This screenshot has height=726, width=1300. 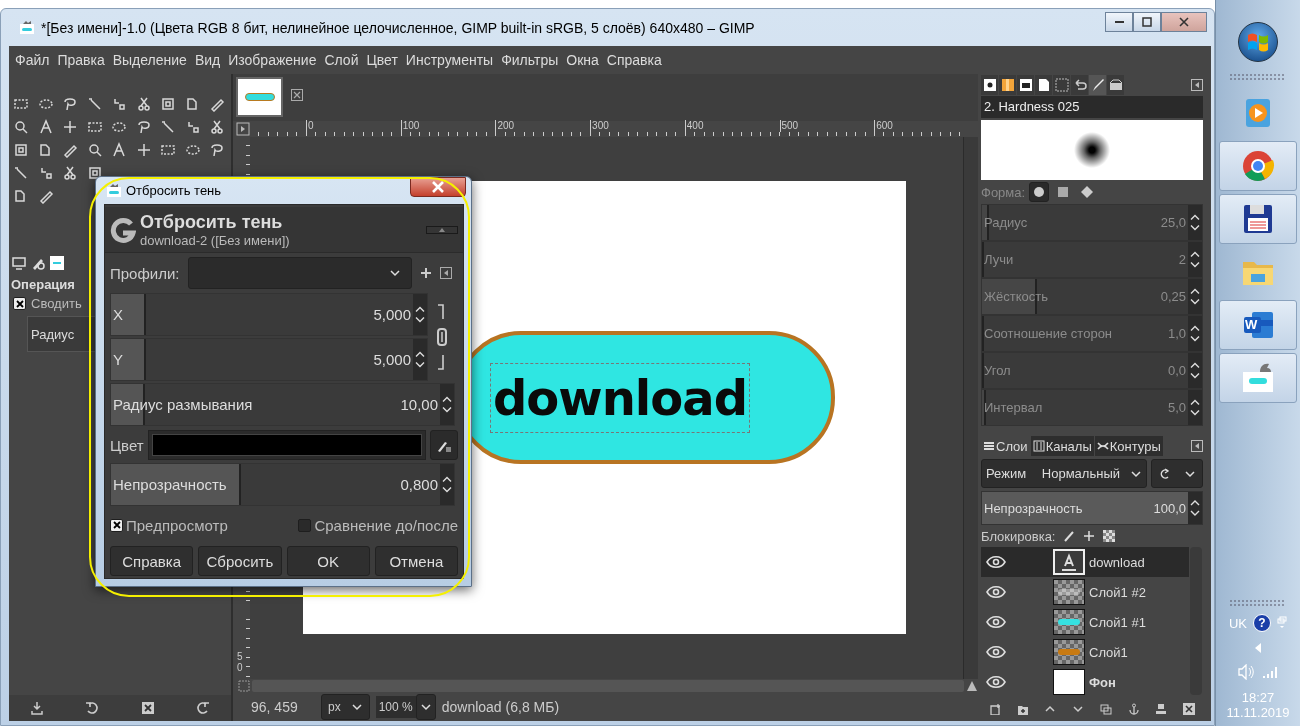 I want to click on lock-label: Блокировка:, so click(x=1018, y=536).